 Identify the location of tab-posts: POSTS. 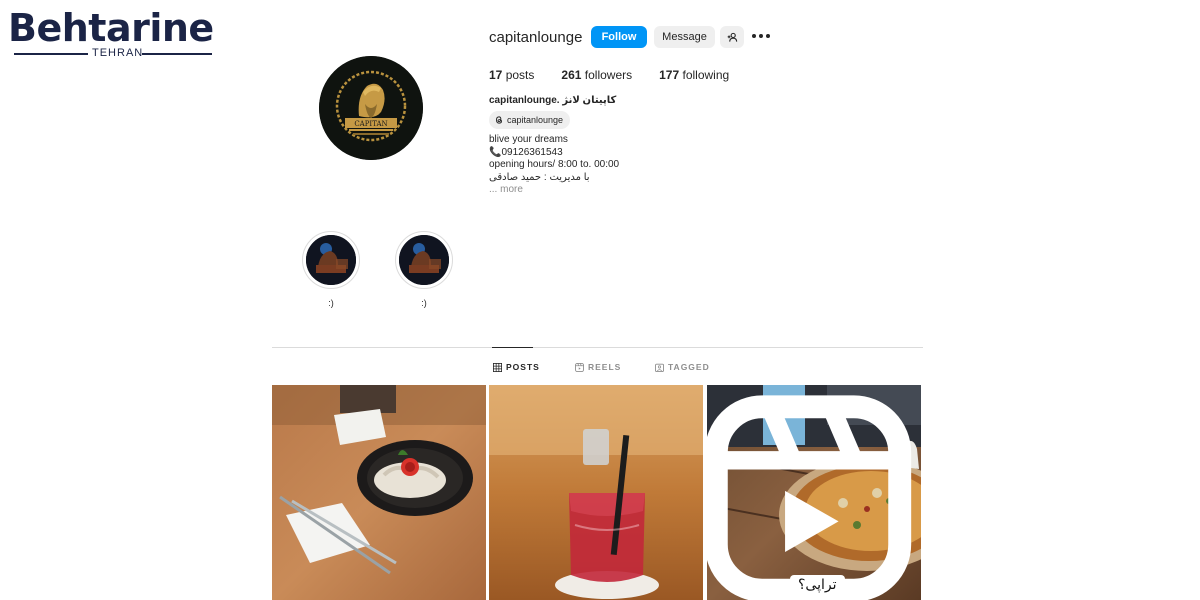
(516, 367).